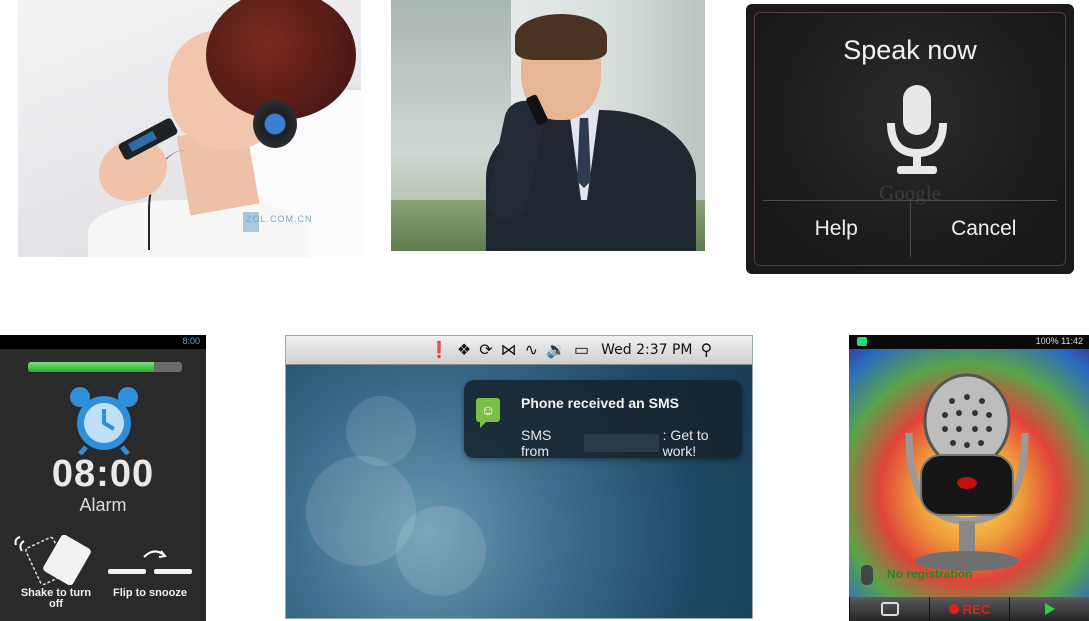 Image resolution: width=1089 pixels, height=621 pixels. Describe the element at coordinates (561, 37) in the screenshot. I see `hair` at that location.